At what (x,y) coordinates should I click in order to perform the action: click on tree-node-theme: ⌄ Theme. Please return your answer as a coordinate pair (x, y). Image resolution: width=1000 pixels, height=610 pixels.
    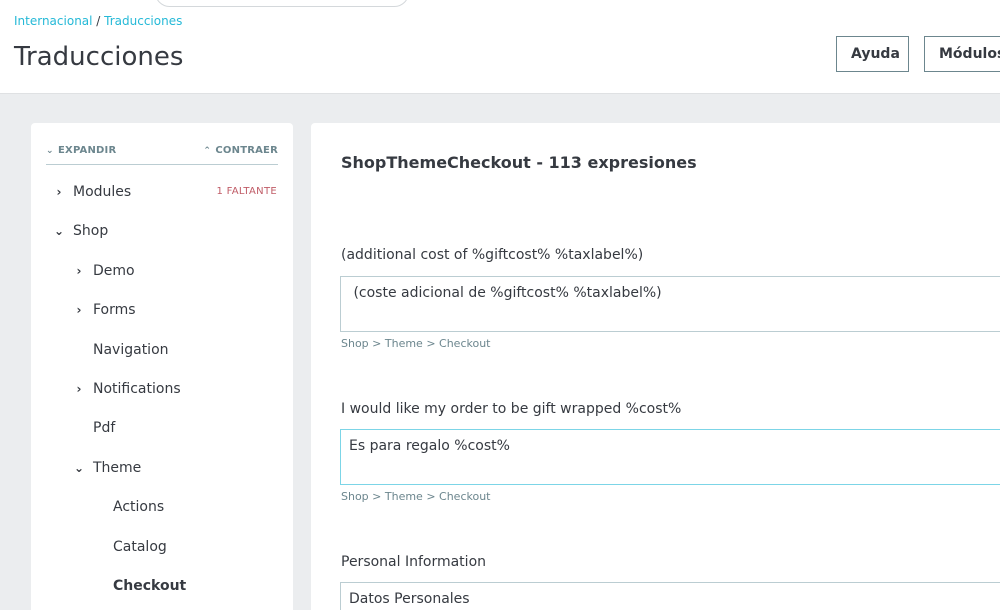
    Looking at the image, I should click on (108, 468).